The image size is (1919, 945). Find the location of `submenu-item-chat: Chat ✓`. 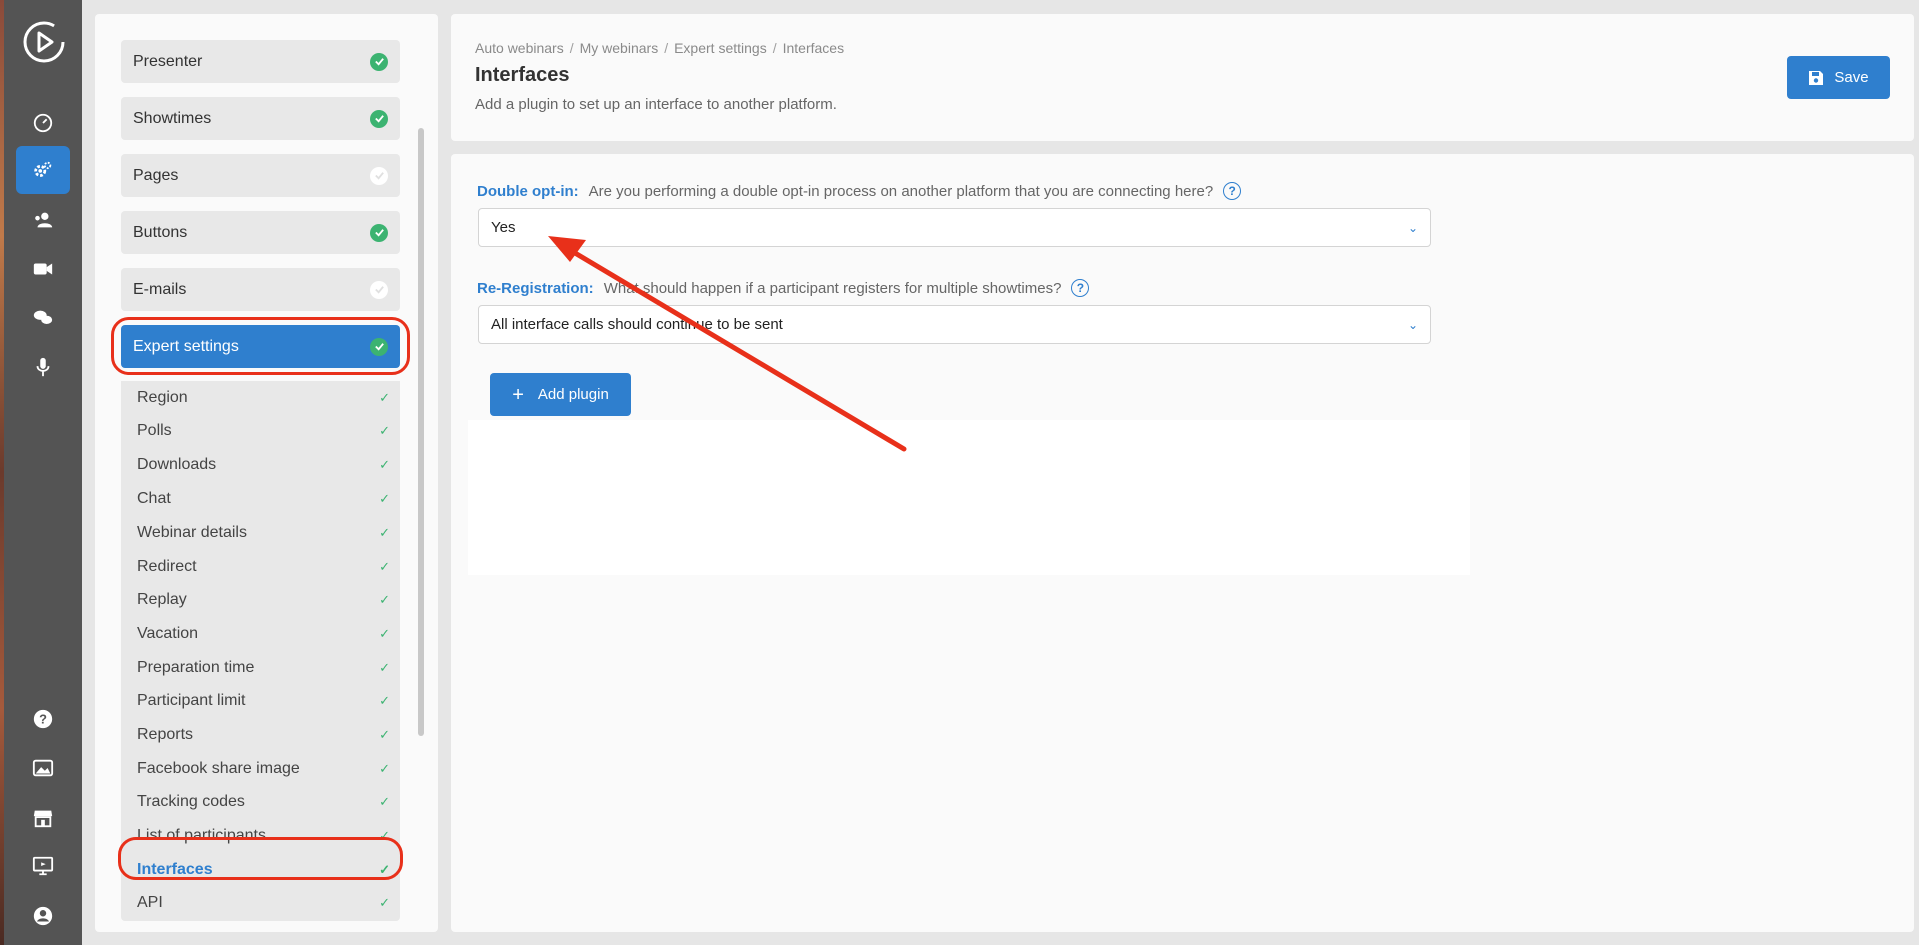

submenu-item-chat: Chat ✓ is located at coordinates (260, 498).